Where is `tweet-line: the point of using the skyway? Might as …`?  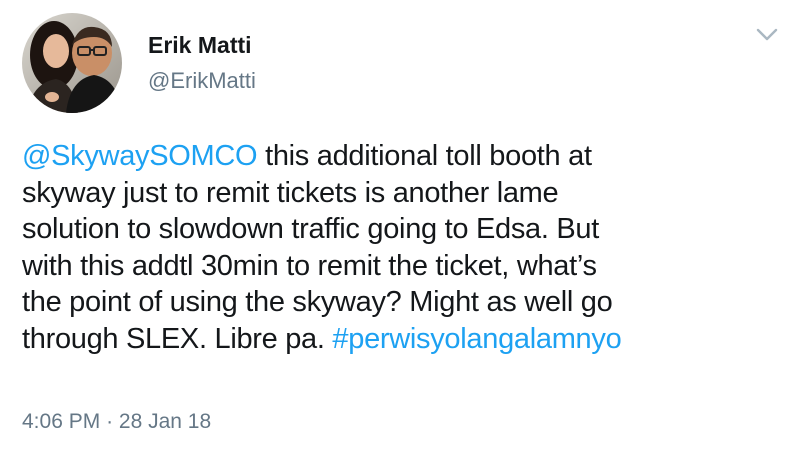
tweet-line: the point of using the skyway? Might as … is located at coordinates (317, 302).